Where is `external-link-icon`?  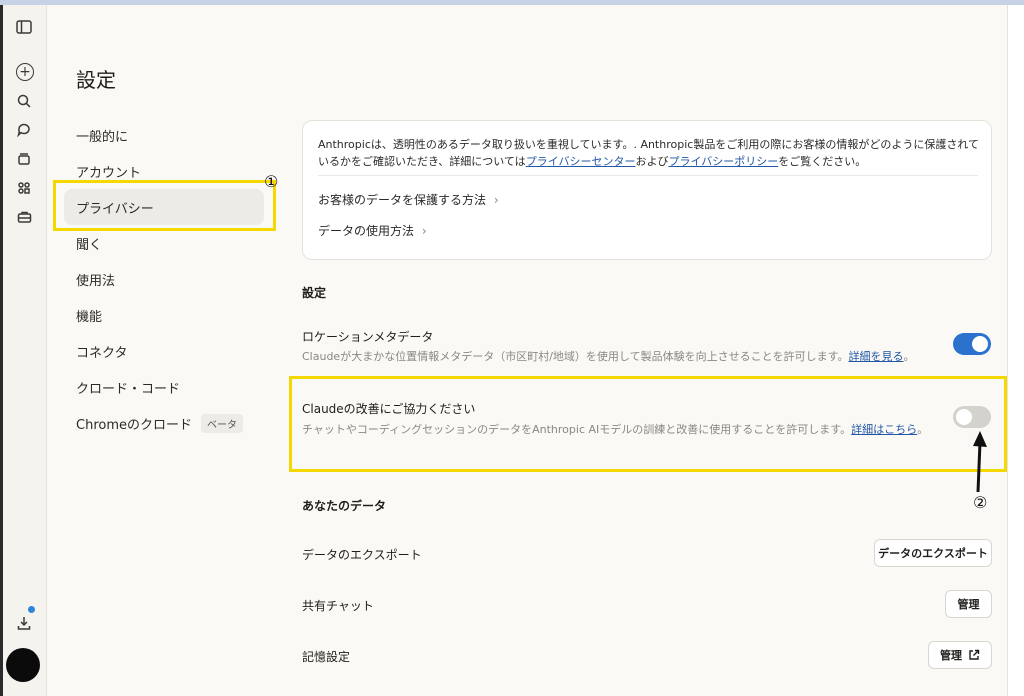 external-link-icon is located at coordinates (974, 654).